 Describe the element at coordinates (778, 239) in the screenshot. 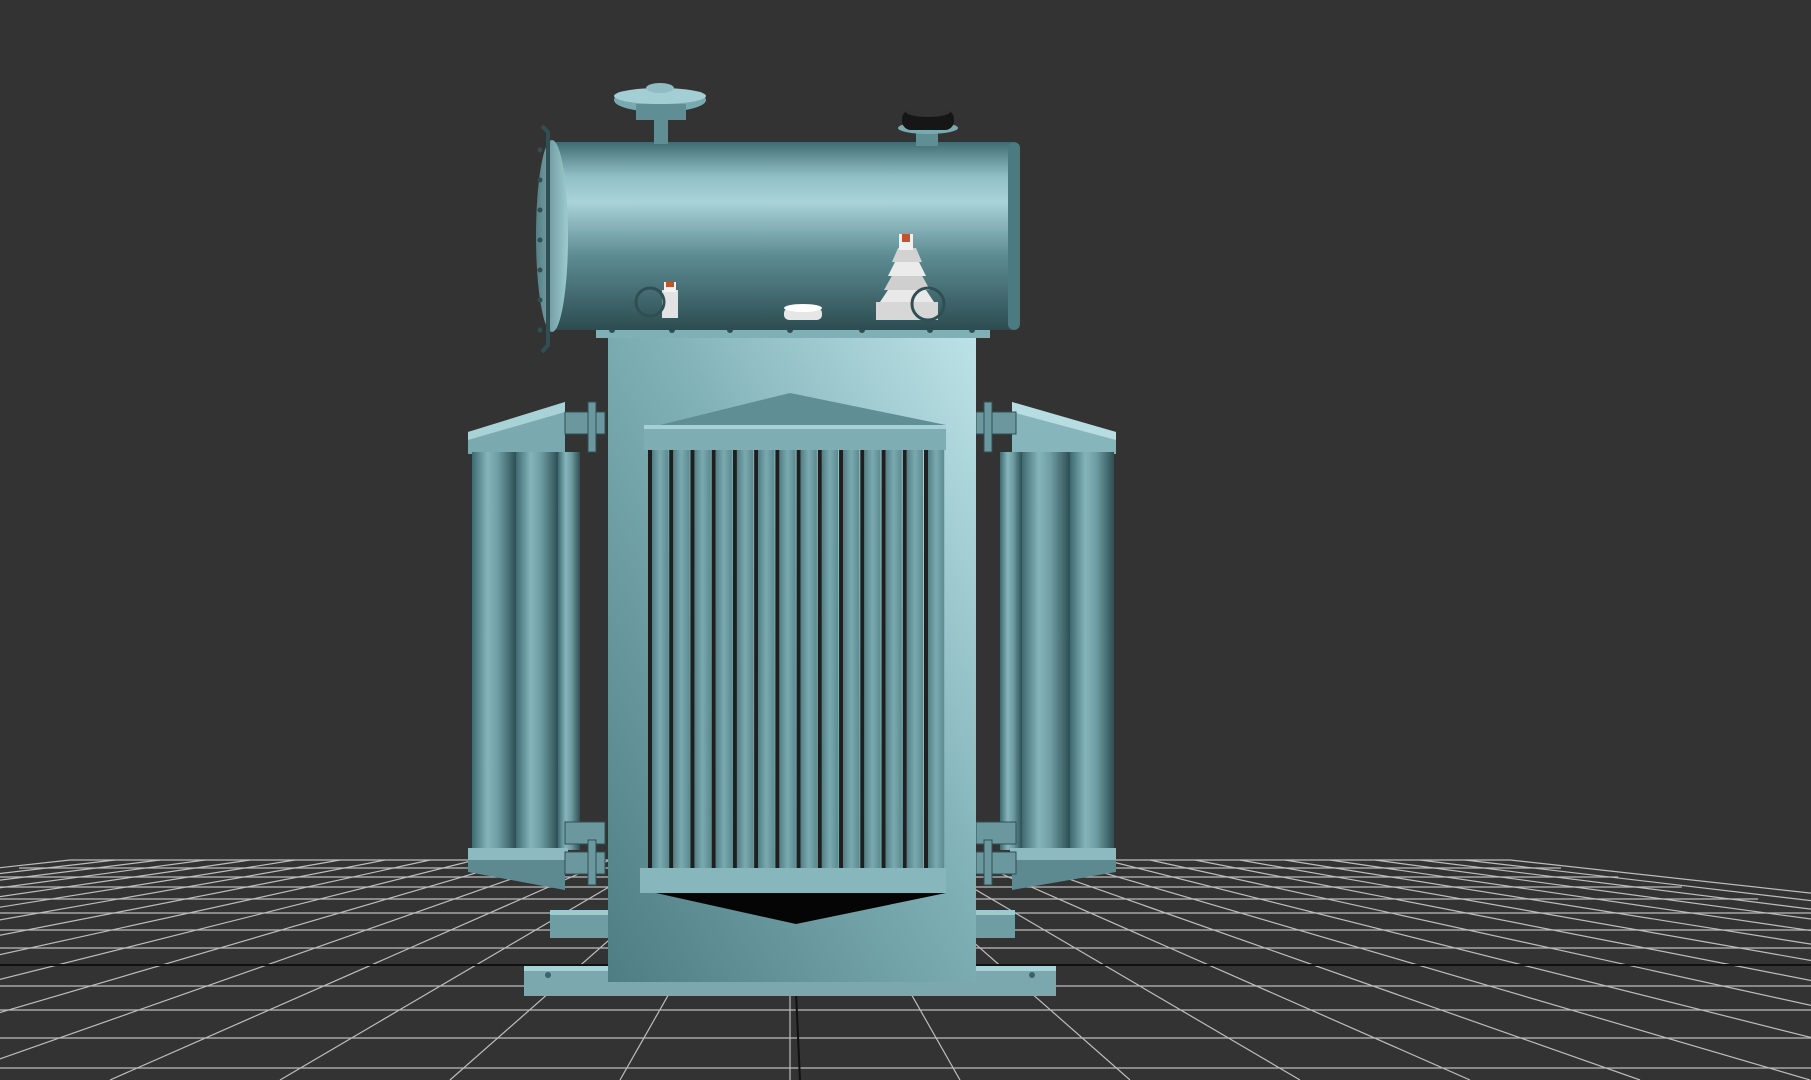

I see `conservator-tank` at that location.